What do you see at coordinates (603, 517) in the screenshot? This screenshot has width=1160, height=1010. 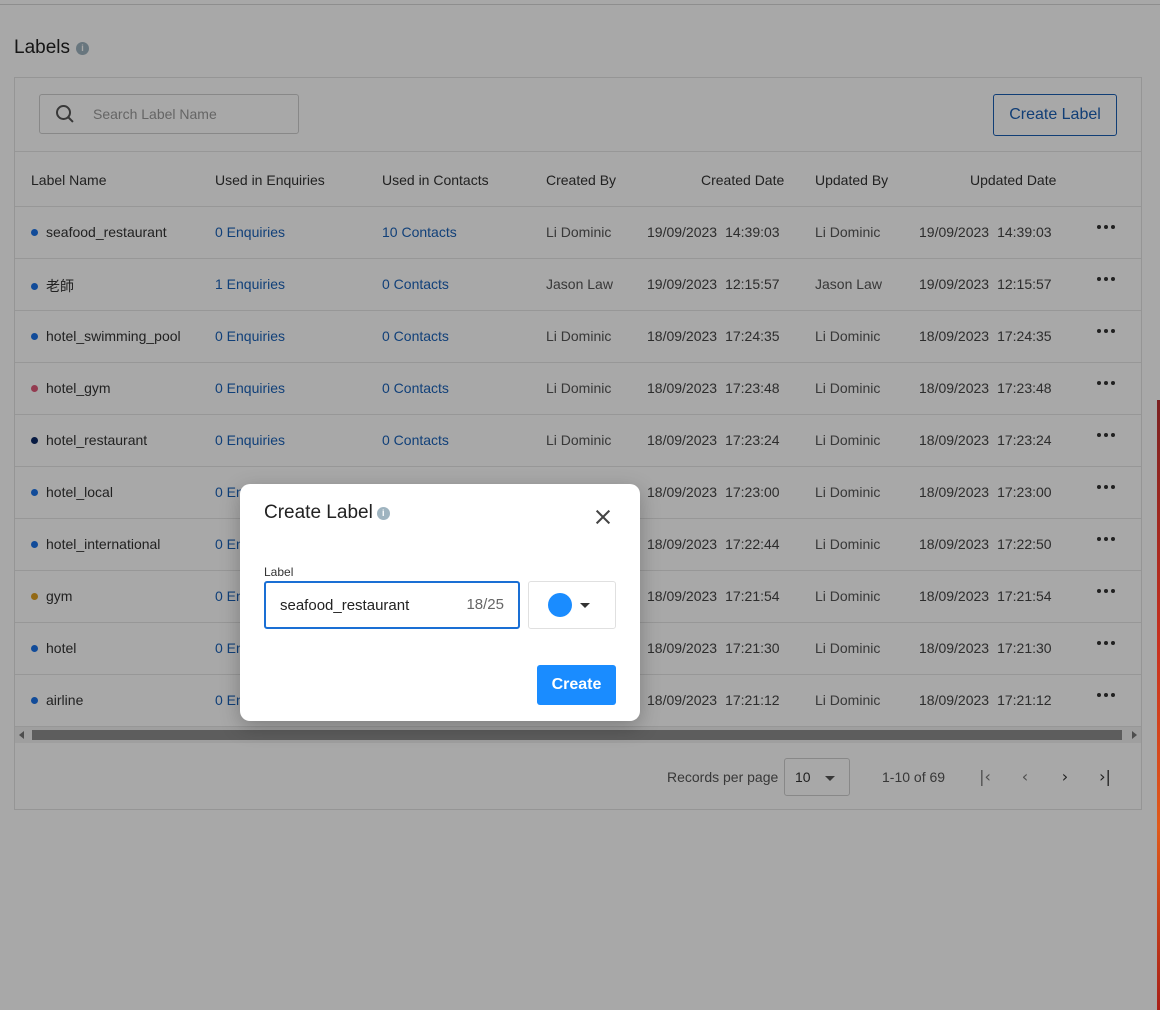 I see `close-icon` at bounding box center [603, 517].